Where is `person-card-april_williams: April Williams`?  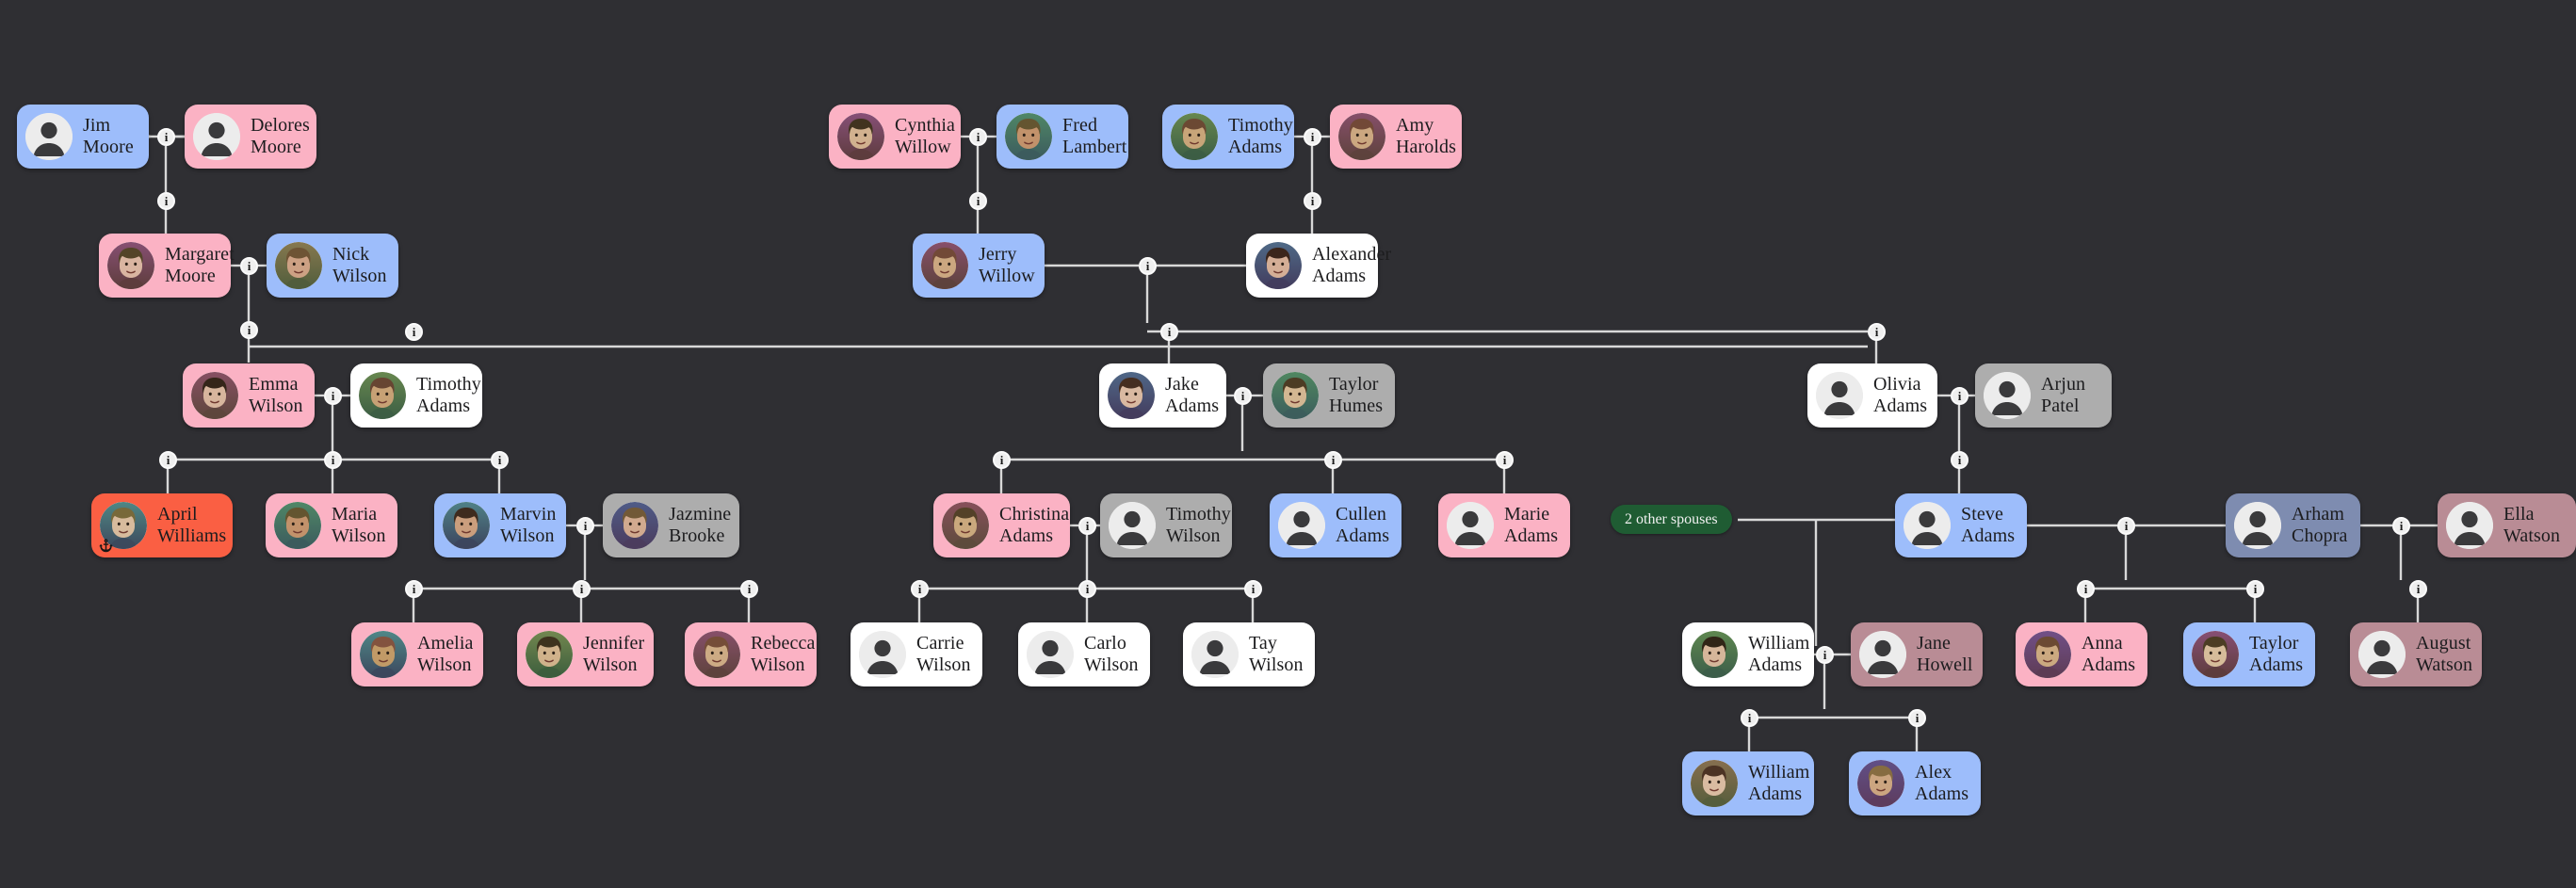 person-card-april_williams: April Williams is located at coordinates (162, 525).